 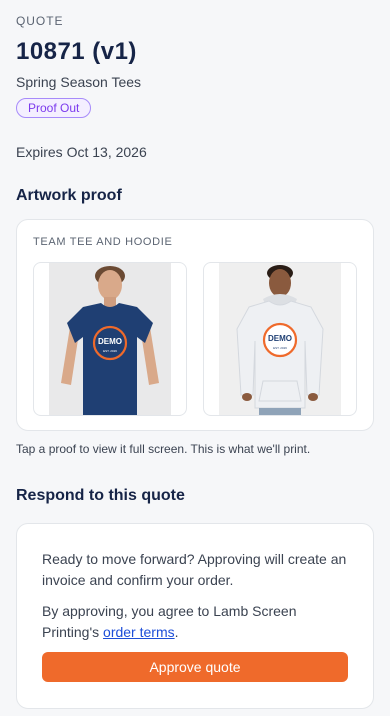 I want to click on order-terms-link: order terms, so click(x=139, y=632).